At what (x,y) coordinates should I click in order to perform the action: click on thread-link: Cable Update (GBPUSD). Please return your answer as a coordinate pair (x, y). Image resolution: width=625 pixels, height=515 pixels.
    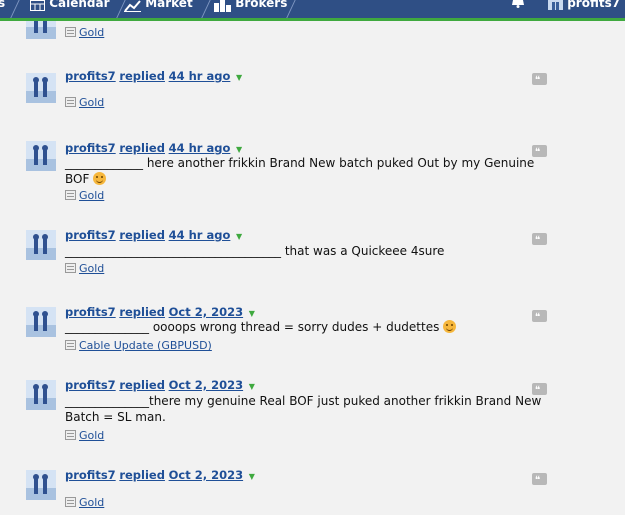
    Looking at the image, I should click on (138, 345).